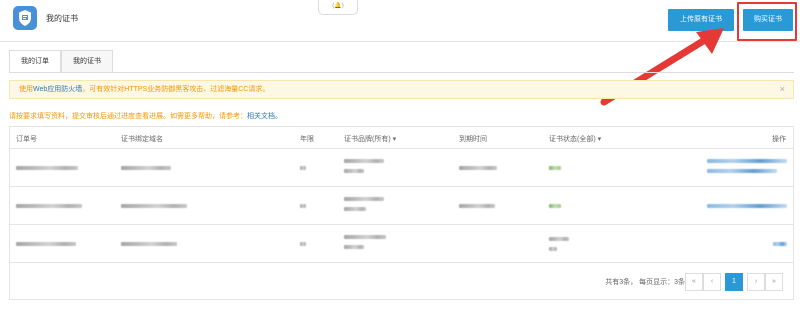  What do you see at coordinates (26, 89) in the screenshot?
I see `alert-text-prefix: 使用` at bounding box center [26, 89].